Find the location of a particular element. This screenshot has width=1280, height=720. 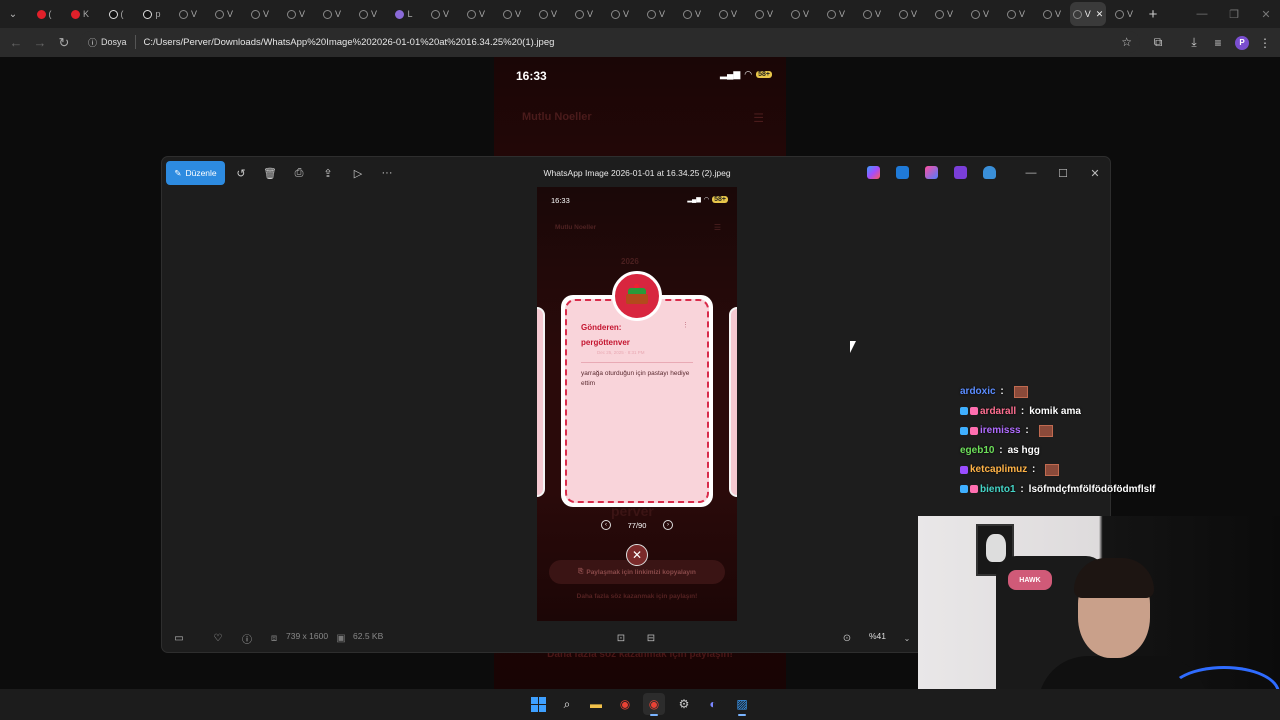

chrome-icon: ◉ is located at coordinates (625, 704).